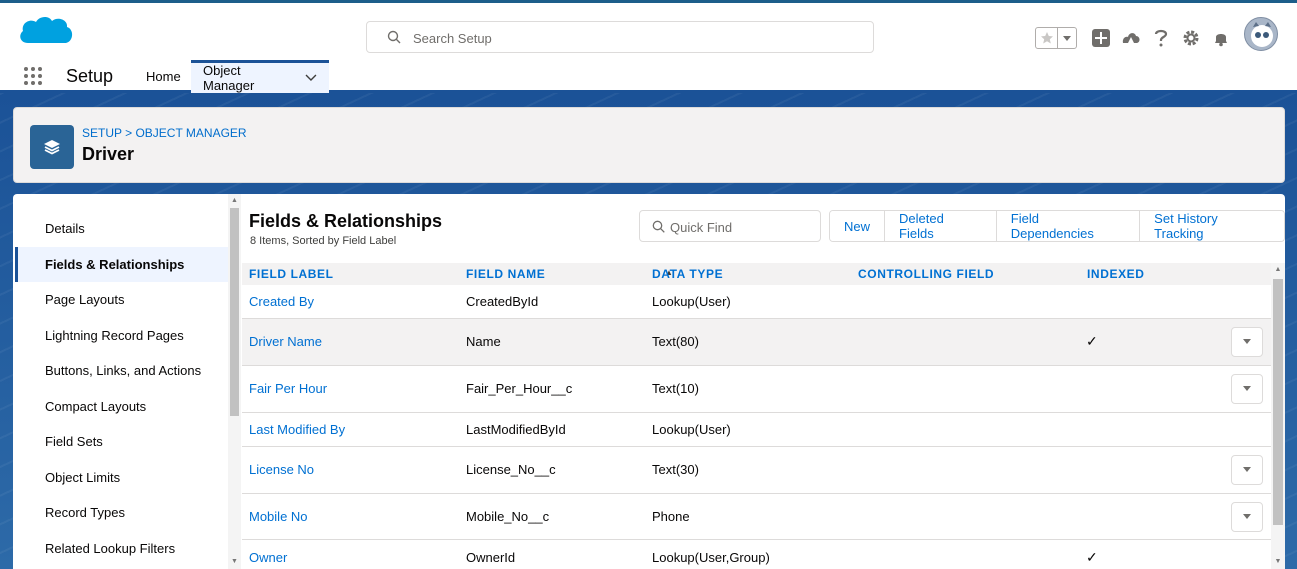 The width and height of the screenshot is (1297, 569). What do you see at coordinates (114, 335) in the screenshot?
I see `sidebar-item-label: Lightning Record Pages` at bounding box center [114, 335].